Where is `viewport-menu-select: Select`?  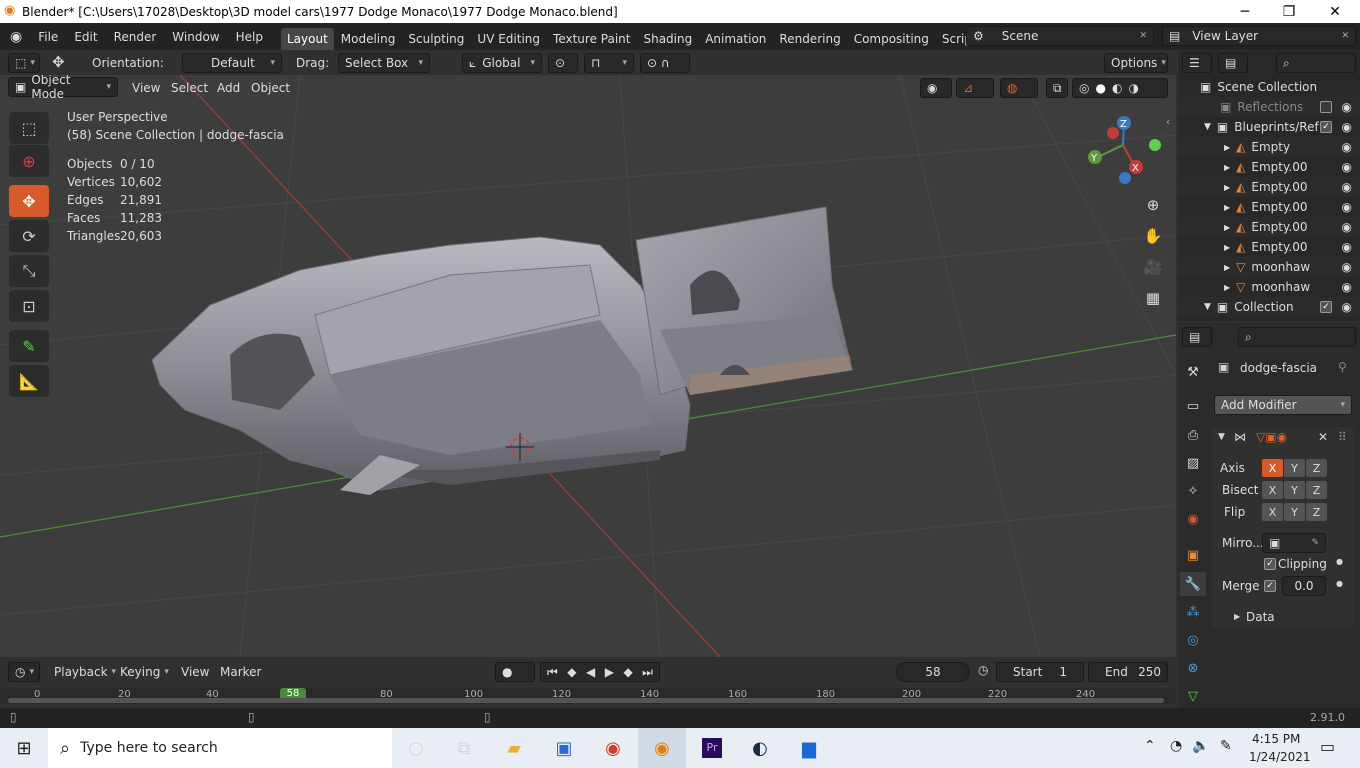 viewport-menu-select: Select is located at coordinates (189, 88).